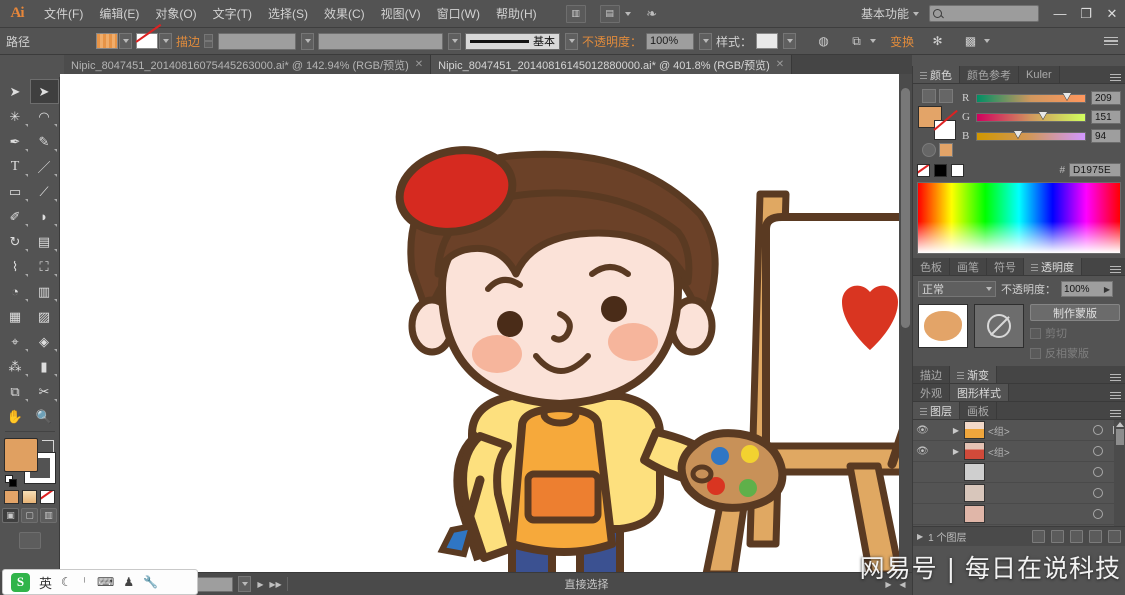 Image resolution: width=1125 pixels, height=595 pixels. Describe the element at coordinates (20, 582) in the screenshot. I see `sogou-logo-icon: S` at that location.